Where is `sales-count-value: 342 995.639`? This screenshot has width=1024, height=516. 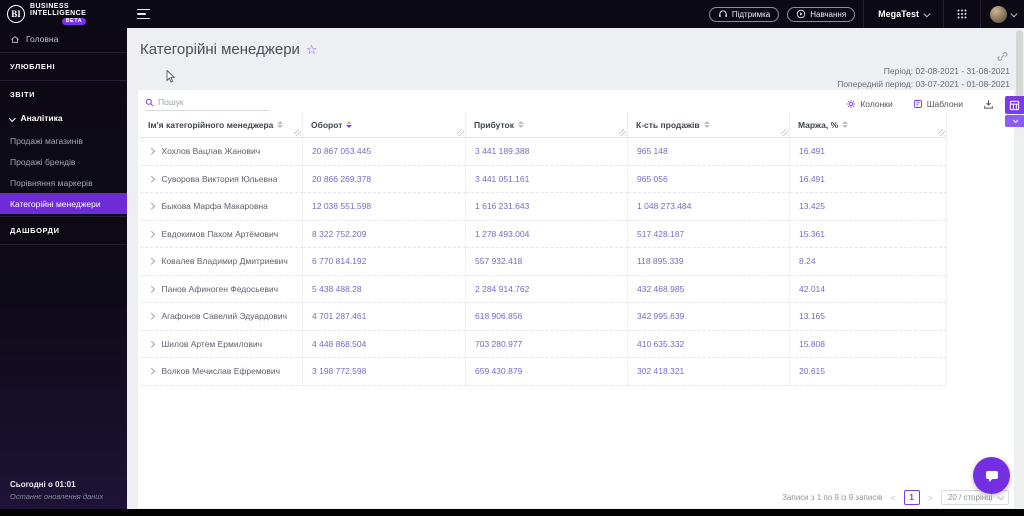
sales-count-value: 342 995.639 is located at coordinates (709, 317).